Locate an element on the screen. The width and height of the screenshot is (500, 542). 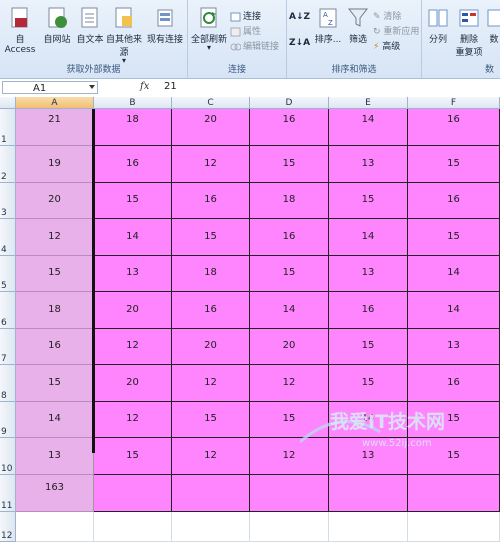
text-to-columns-button: 分列 is located at coordinates (438, 25).